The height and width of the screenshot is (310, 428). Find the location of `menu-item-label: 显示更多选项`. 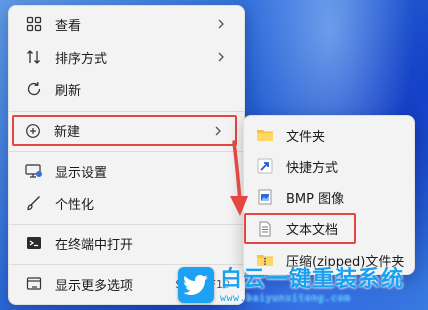

menu-item-label: 显示更多选项 is located at coordinates (94, 286).